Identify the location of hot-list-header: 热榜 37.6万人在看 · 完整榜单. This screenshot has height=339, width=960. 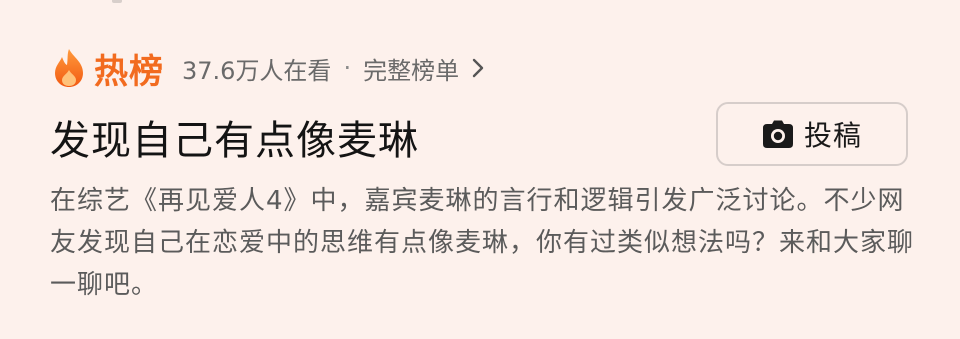
(268, 68).